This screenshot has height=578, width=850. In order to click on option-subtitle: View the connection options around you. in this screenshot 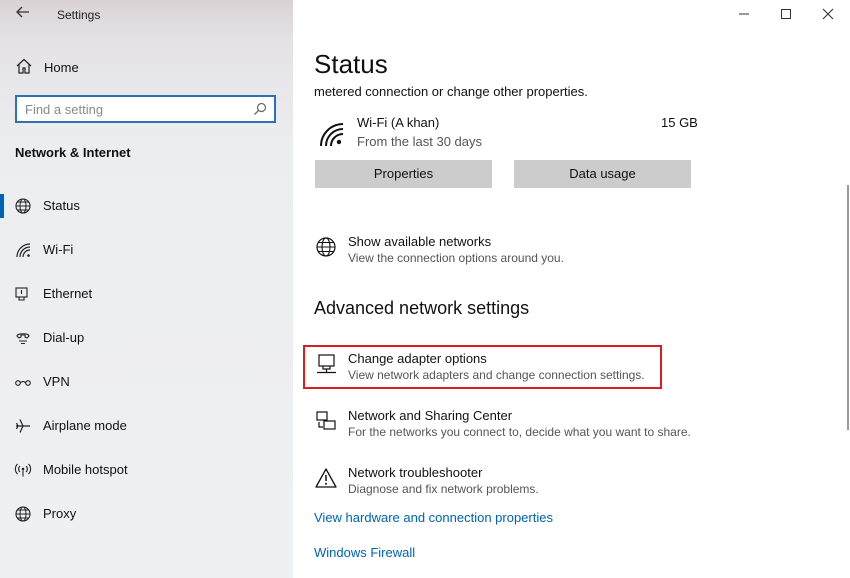, I will do `click(456, 258)`.